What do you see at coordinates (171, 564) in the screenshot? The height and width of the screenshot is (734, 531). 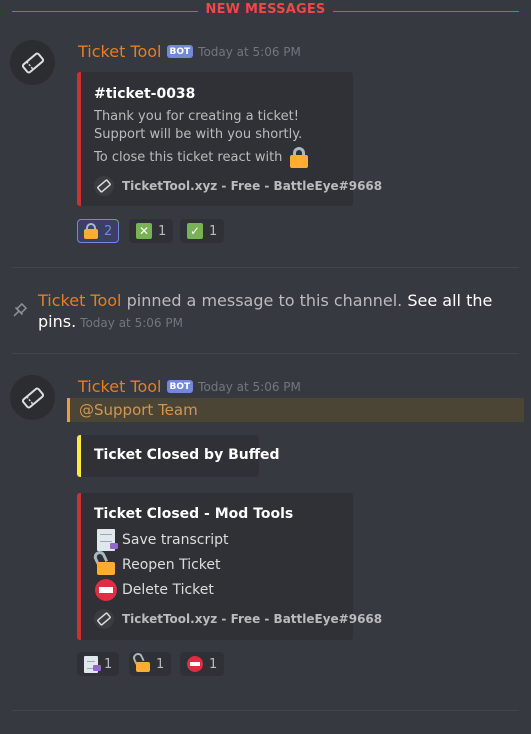 I see `action-label: Reopen Ticket` at bounding box center [171, 564].